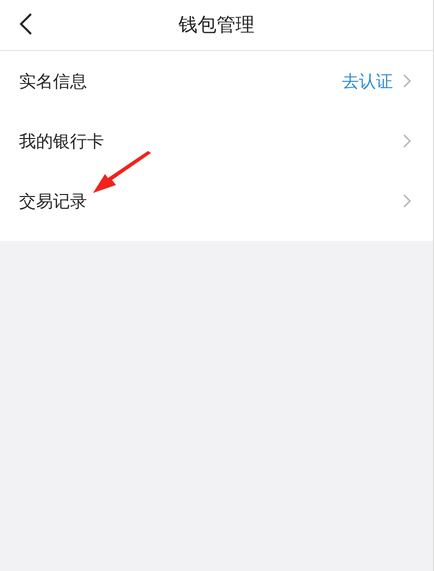 The width and height of the screenshot is (434, 571). Describe the element at coordinates (53, 81) in the screenshot. I see `menu-label: 实名信息` at that location.